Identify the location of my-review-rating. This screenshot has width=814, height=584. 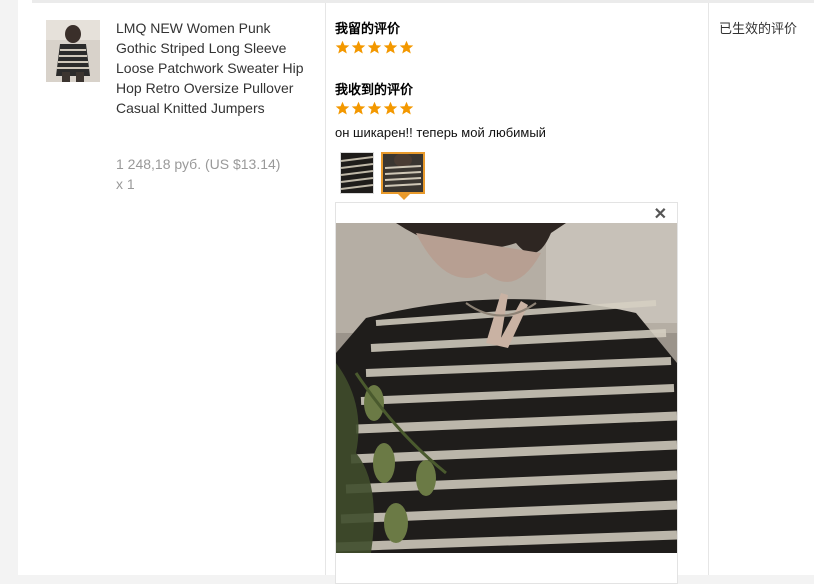
(374, 48).